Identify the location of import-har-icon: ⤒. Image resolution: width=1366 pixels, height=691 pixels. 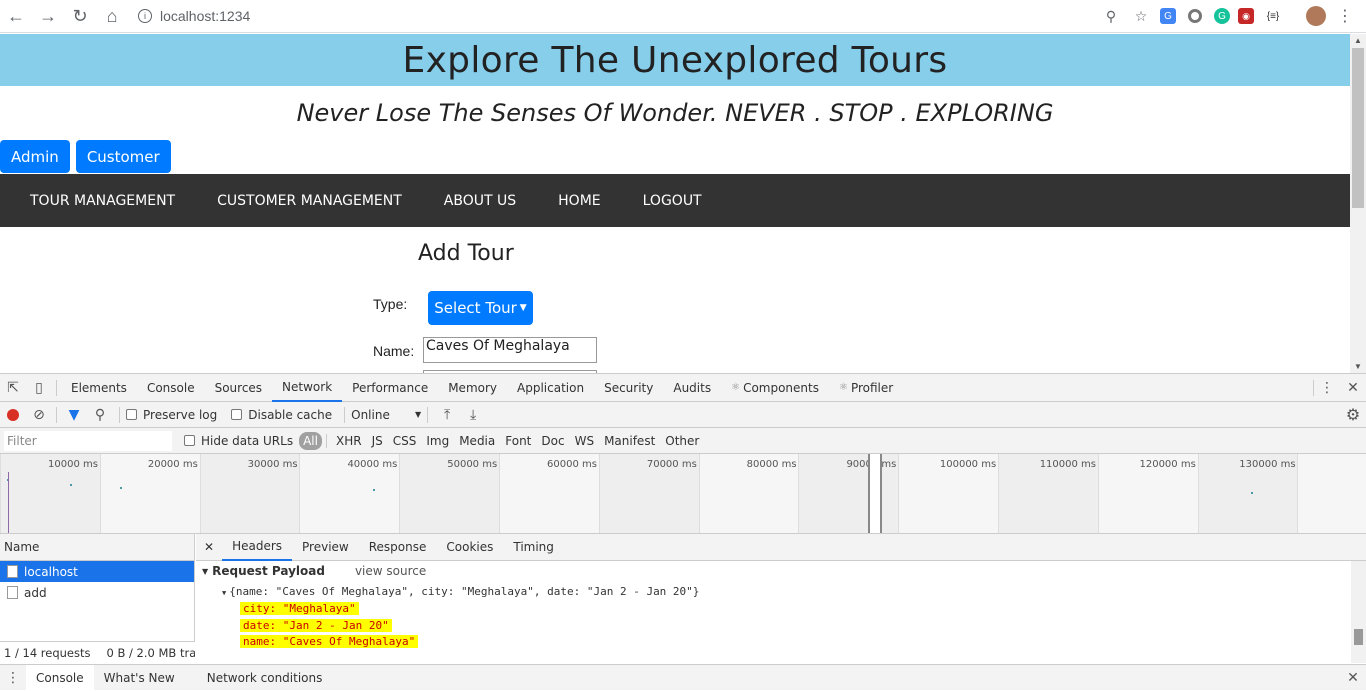
(447, 415).